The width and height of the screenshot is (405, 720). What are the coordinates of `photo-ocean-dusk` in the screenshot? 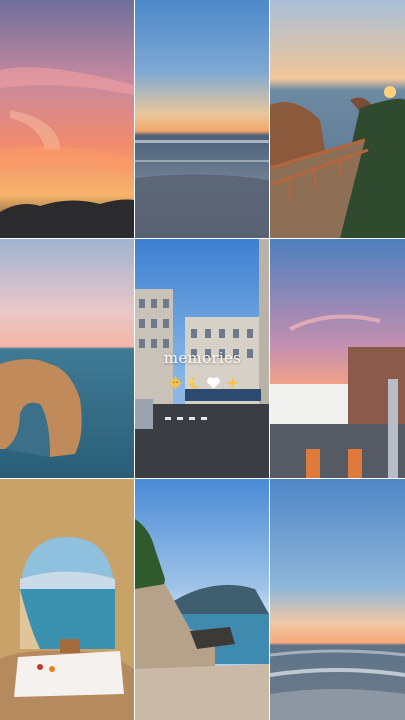 It's located at (337, 599).